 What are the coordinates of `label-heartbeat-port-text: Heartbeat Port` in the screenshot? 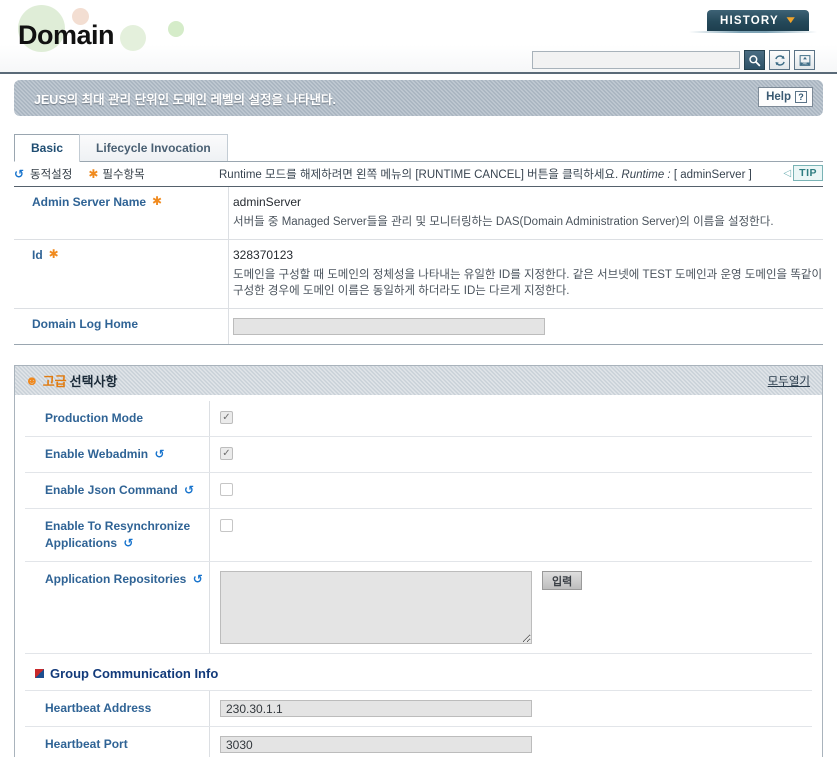 It's located at (86, 744).